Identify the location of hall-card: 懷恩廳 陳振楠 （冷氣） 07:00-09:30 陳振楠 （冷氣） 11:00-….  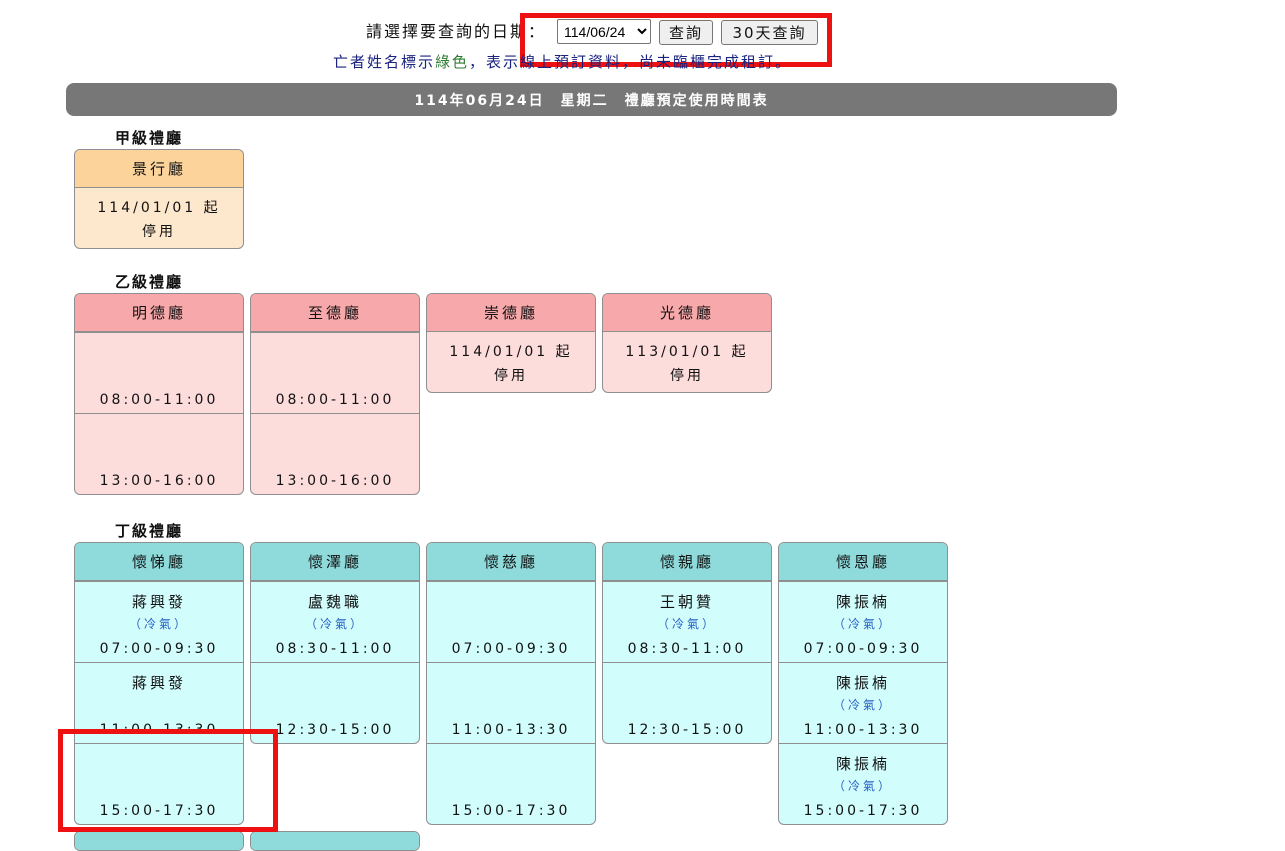
(863, 683).